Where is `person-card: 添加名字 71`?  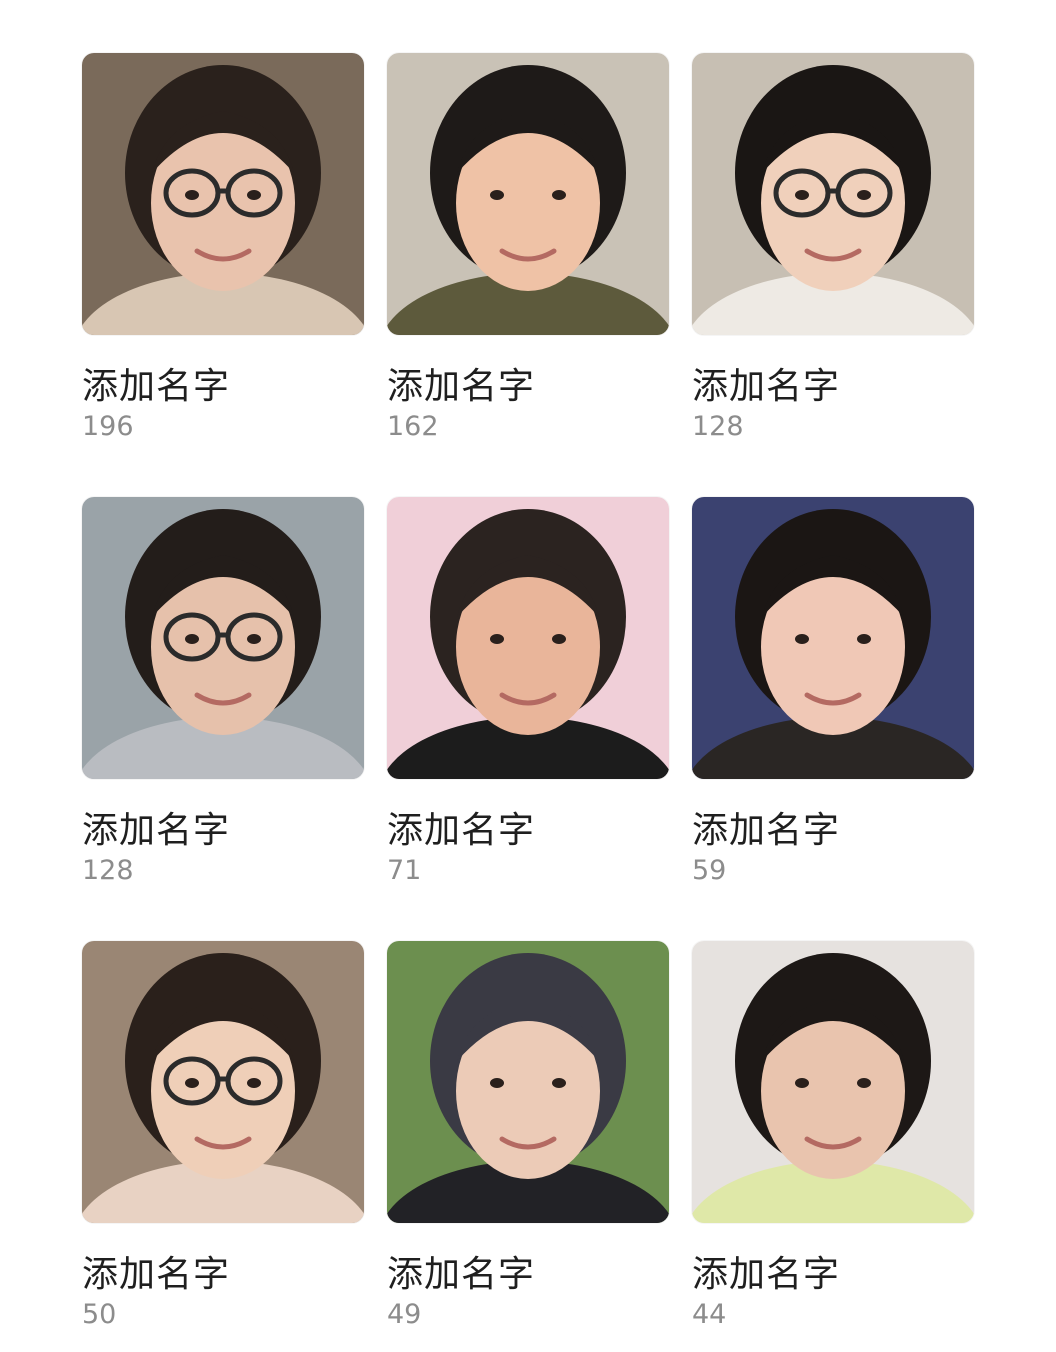 person-card: 添加名字 71 is located at coordinates (528, 692).